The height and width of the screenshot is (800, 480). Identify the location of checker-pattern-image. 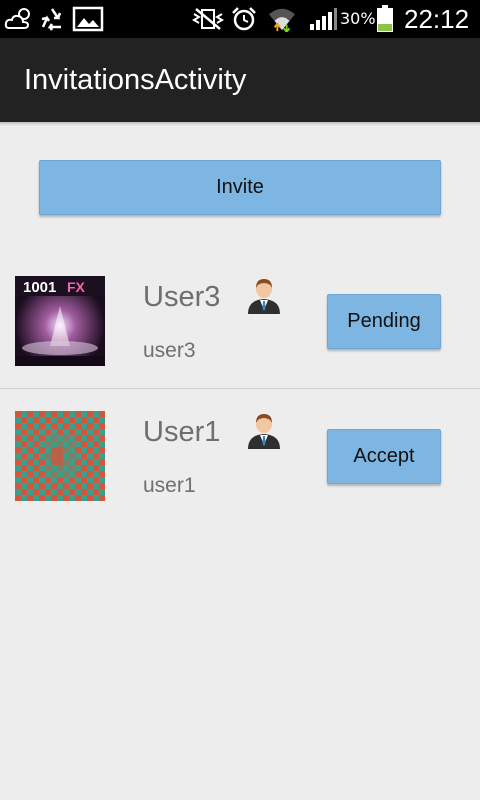
(60, 456).